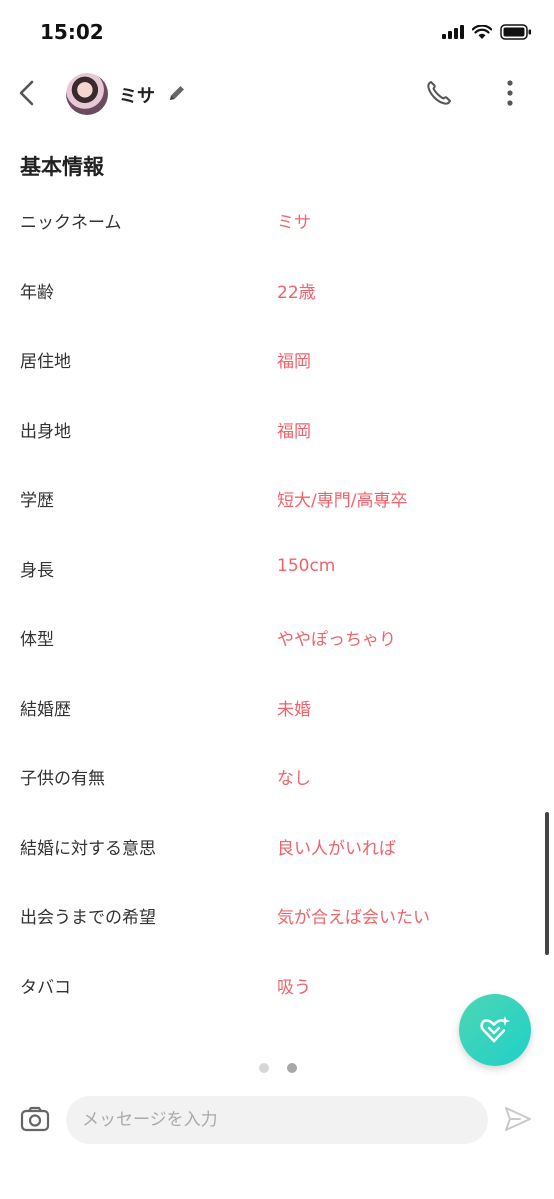 Image resolution: width=554 pixels, height=1199 pixels. I want to click on profile-row-hometown: 出身地 福岡, so click(277, 429).